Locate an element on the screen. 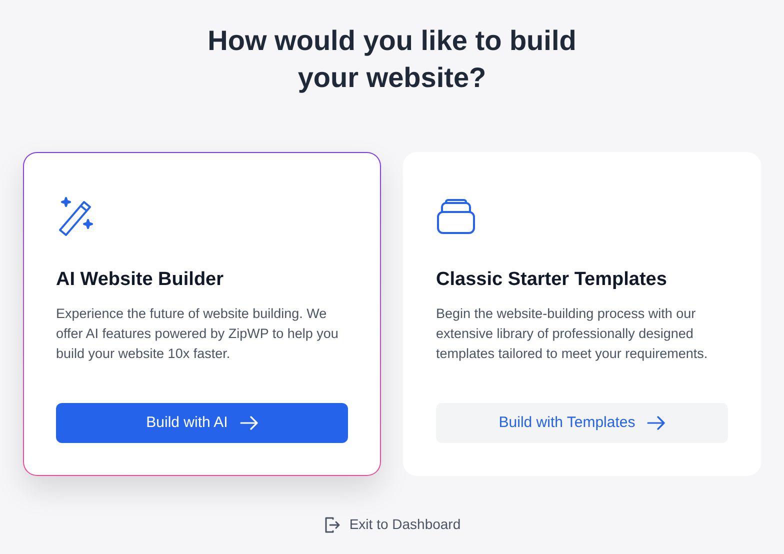  exit-icon is located at coordinates (332, 525).